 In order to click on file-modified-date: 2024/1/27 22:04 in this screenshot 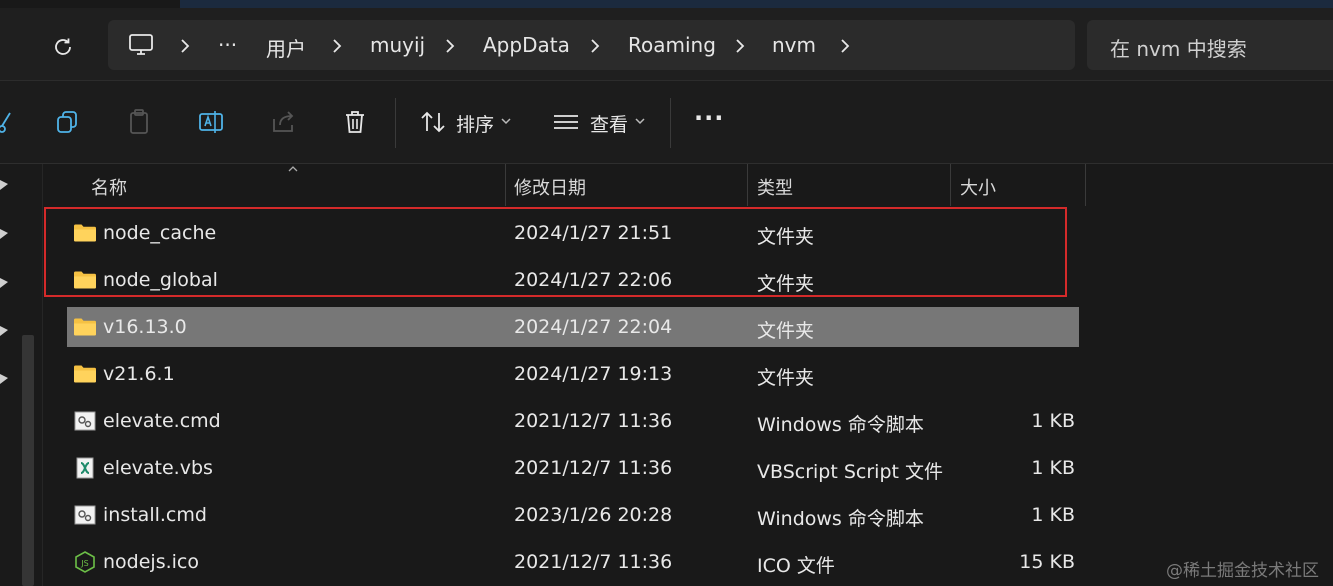, I will do `click(593, 327)`.